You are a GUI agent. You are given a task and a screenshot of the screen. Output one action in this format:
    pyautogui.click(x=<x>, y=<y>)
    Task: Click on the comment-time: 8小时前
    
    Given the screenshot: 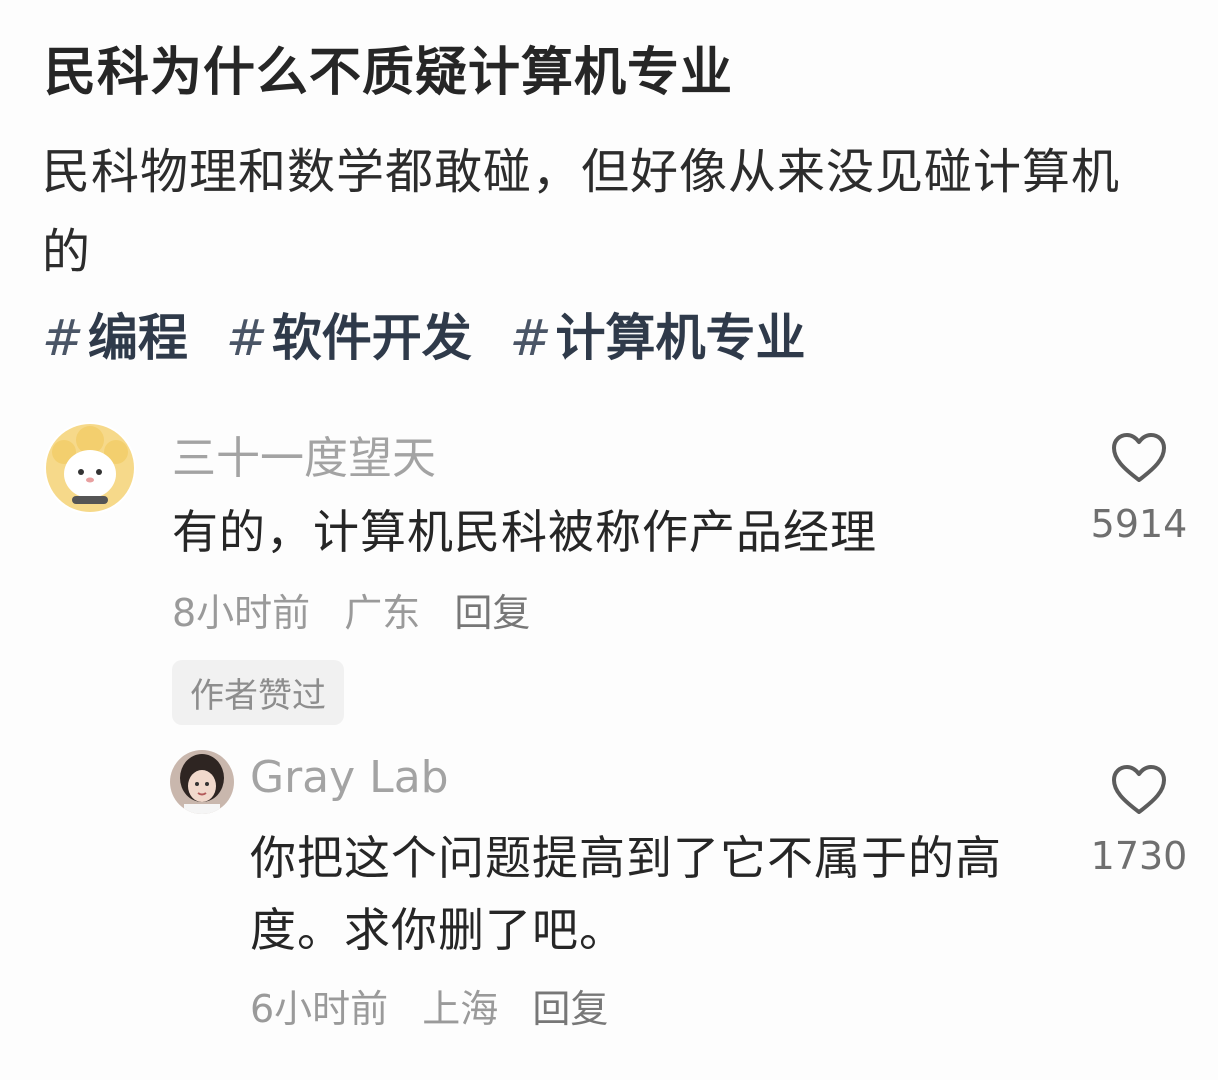 What is the action you would take?
    pyautogui.click(x=241, y=613)
    